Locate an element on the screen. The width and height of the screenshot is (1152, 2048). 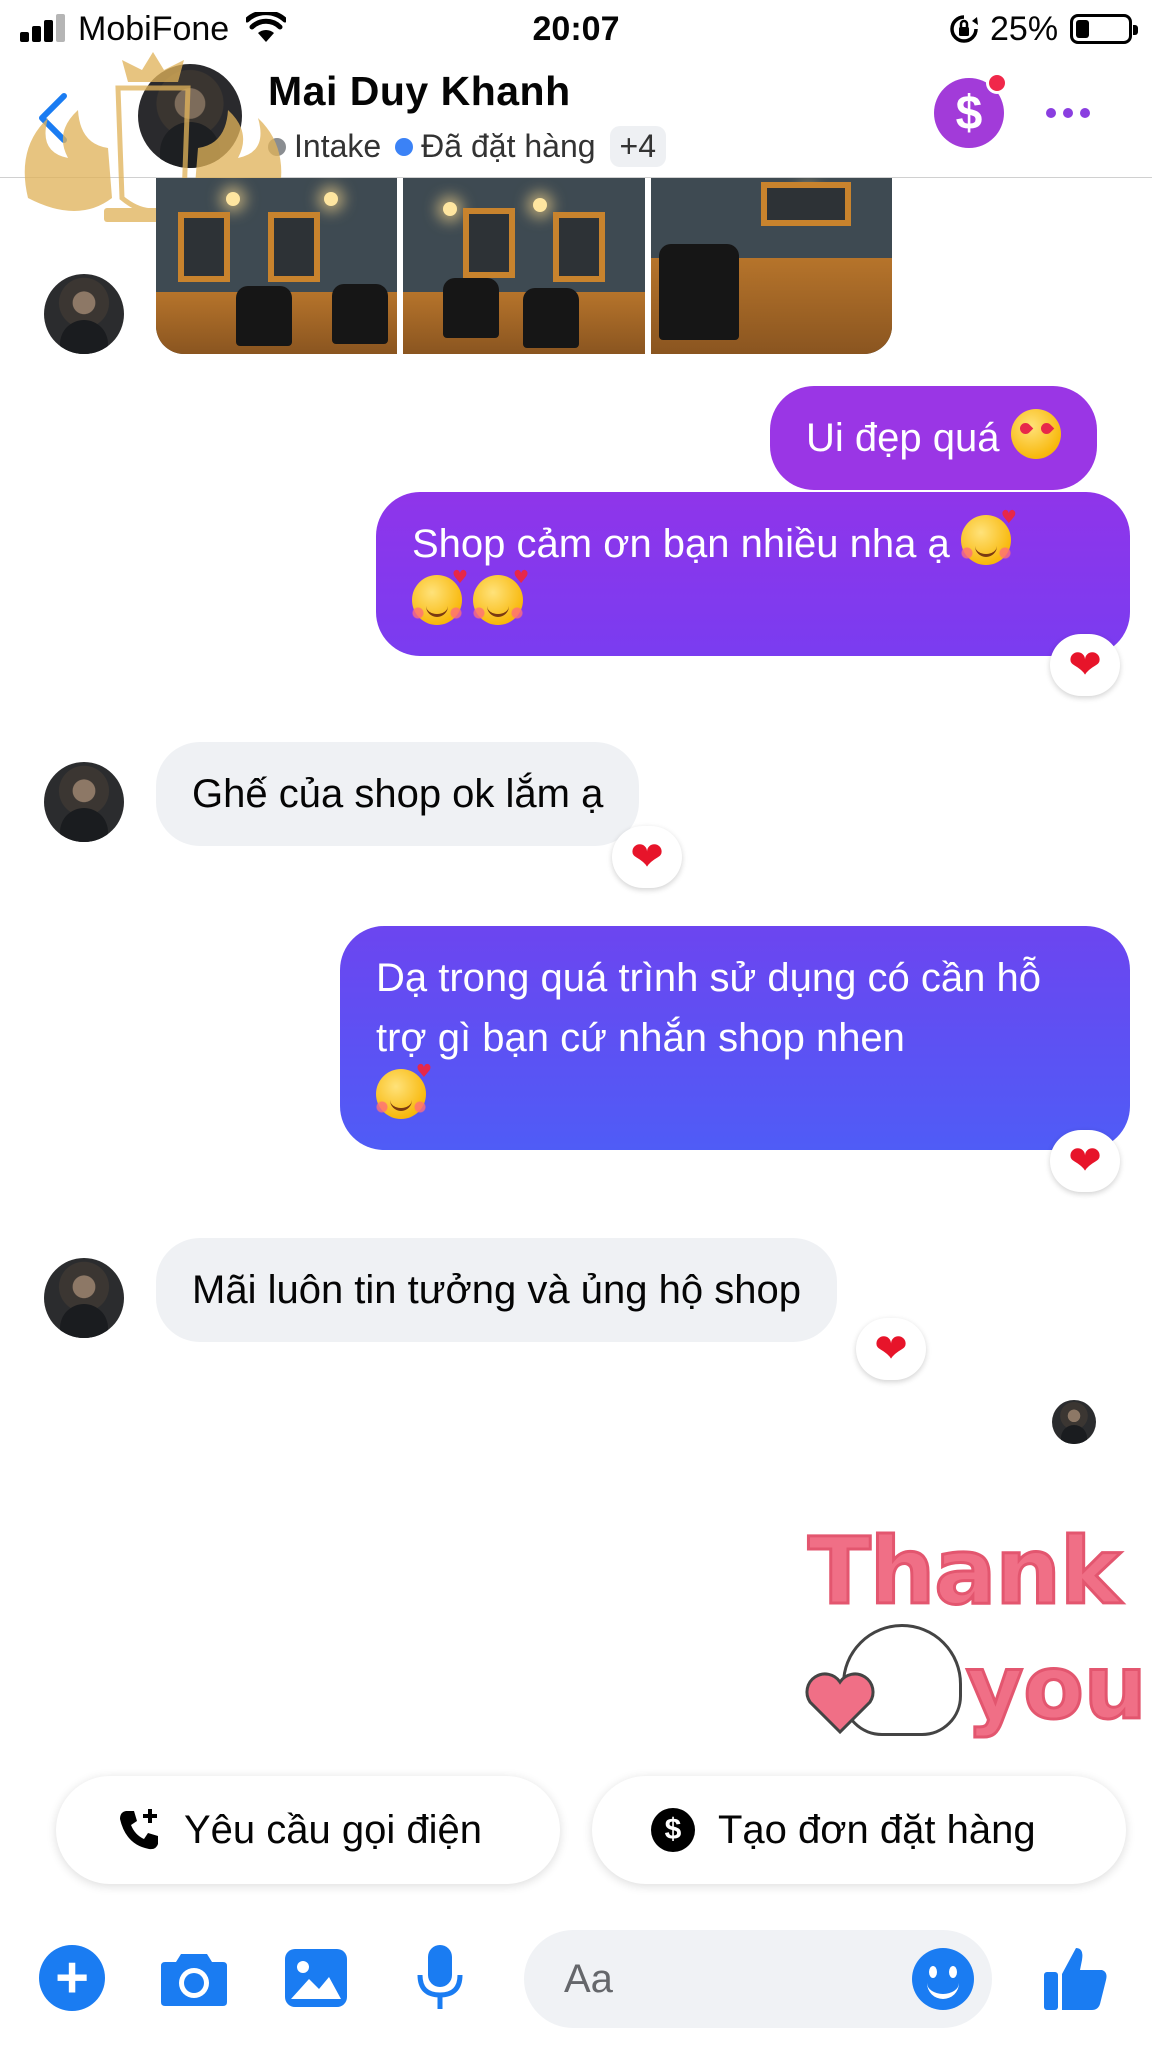
shared-photos is located at coordinates (524, 266).